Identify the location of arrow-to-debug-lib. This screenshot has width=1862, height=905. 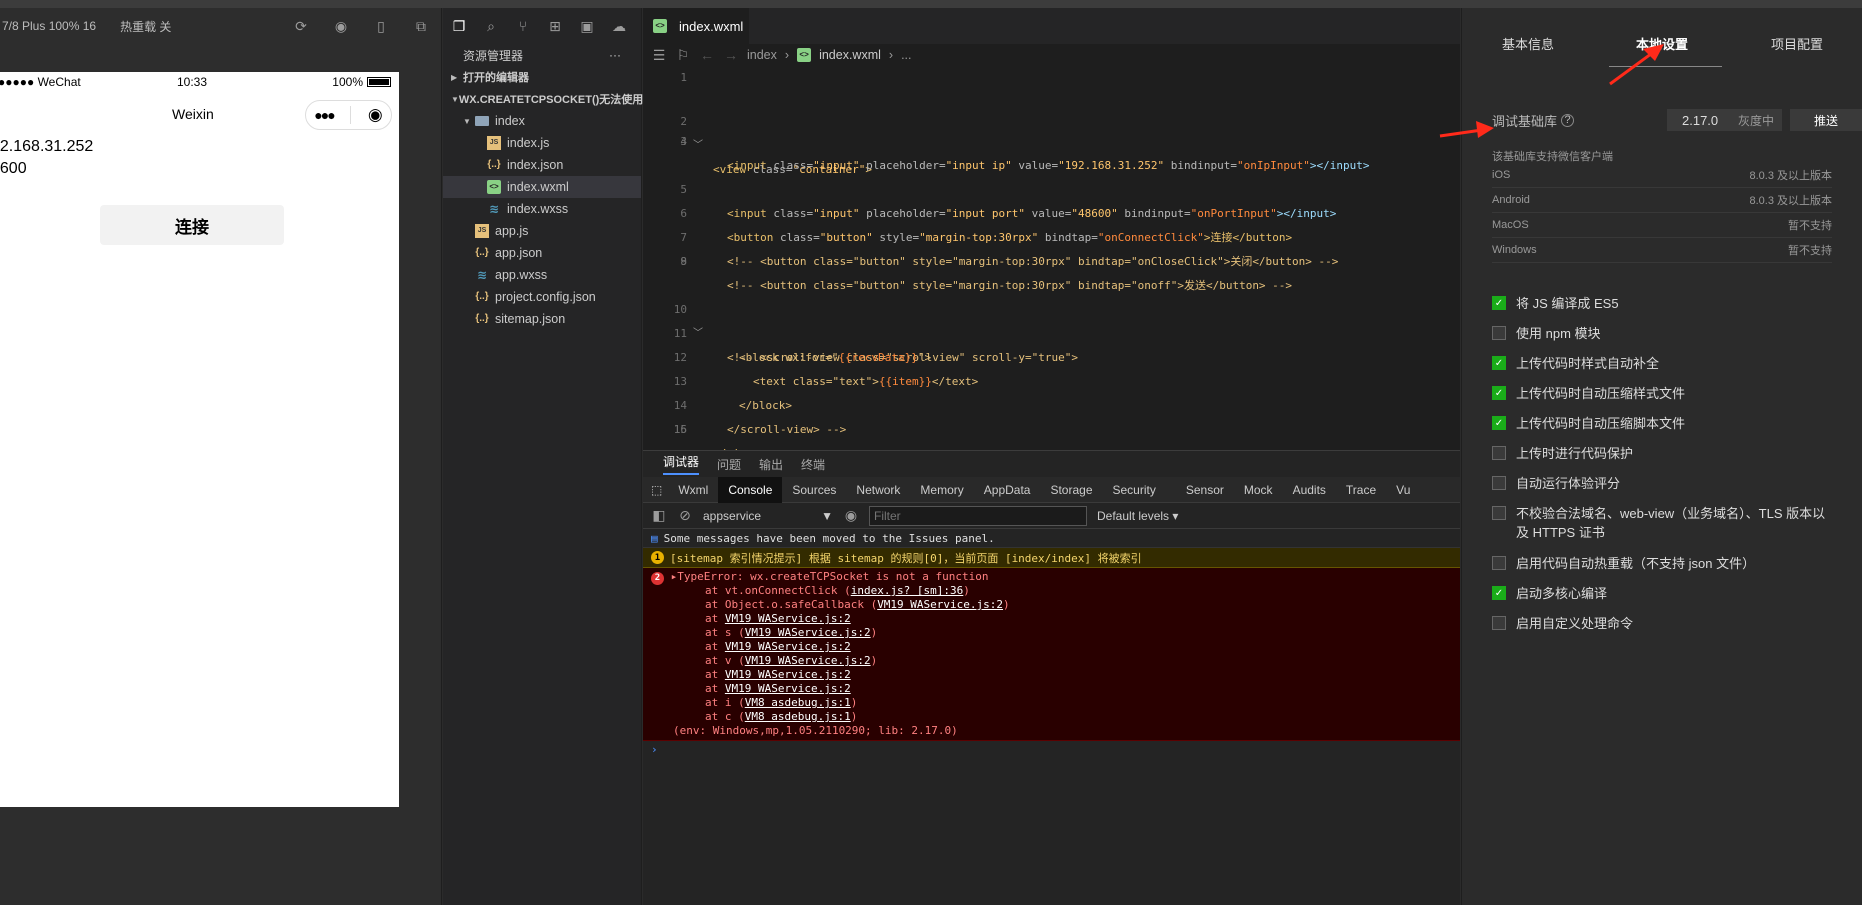
(1466, 129).